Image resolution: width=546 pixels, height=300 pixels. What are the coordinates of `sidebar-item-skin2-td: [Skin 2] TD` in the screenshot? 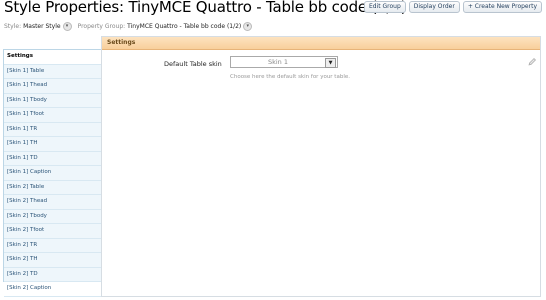 It's located at (53, 275).